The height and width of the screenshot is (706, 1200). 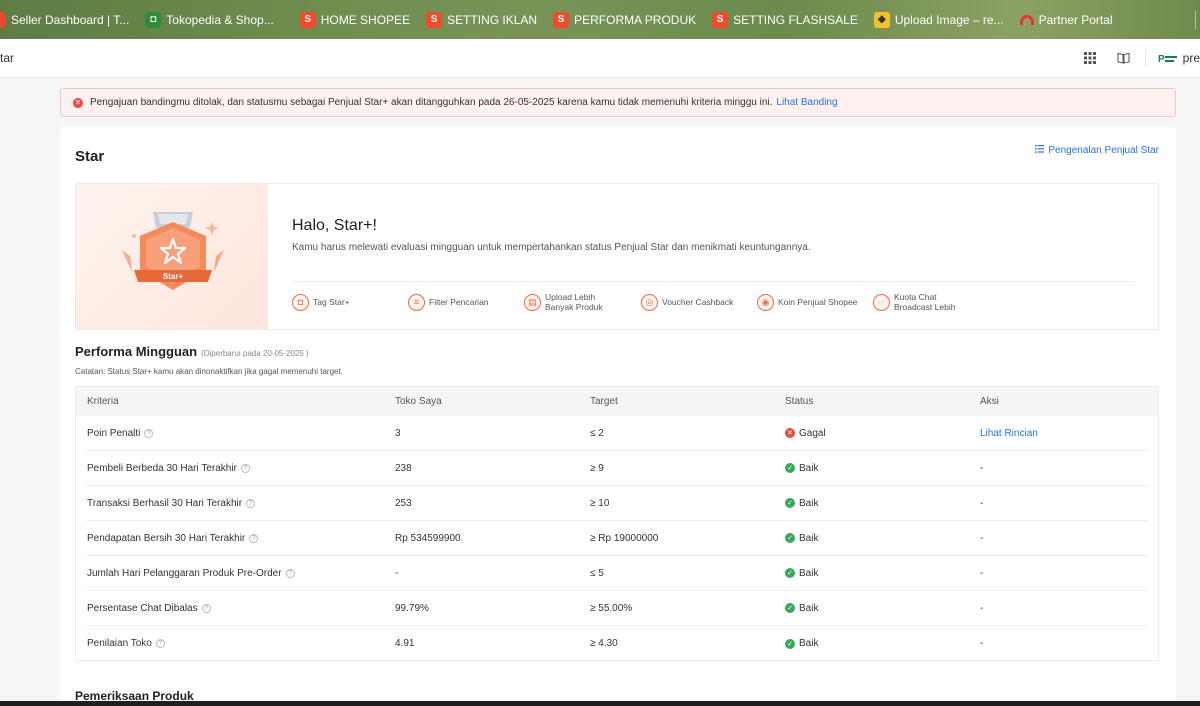 I want to click on list-icon, so click(x=1040, y=150).